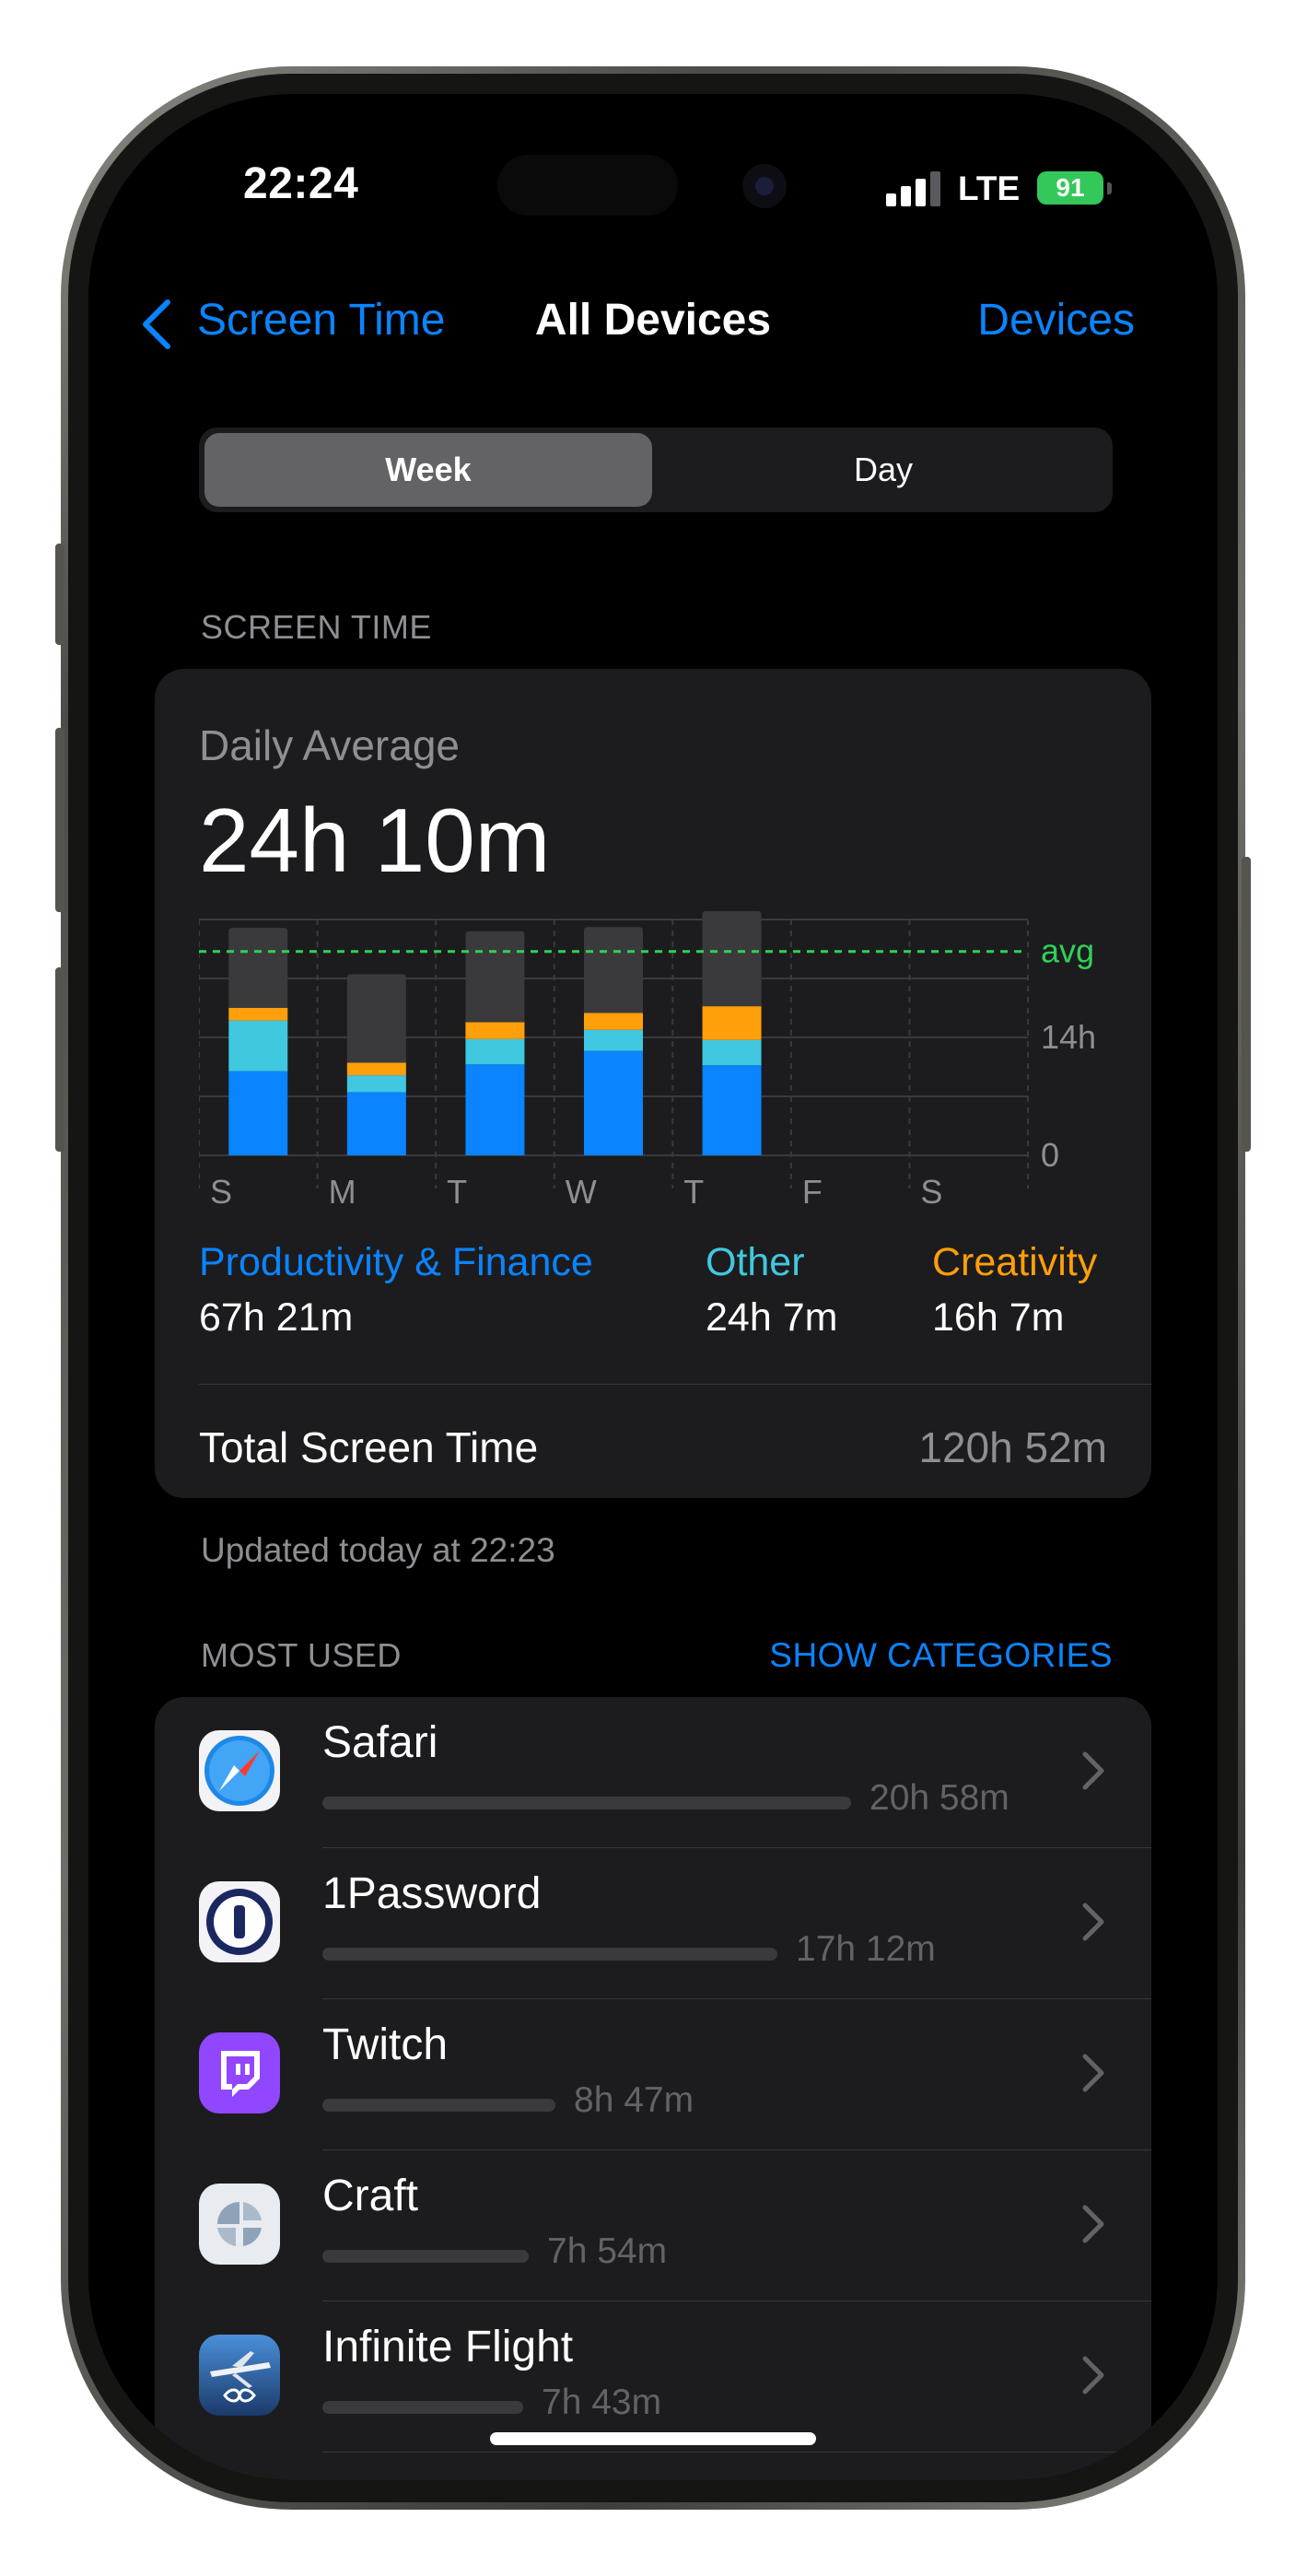 The height and width of the screenshot is (2576, 1307). Describe the element at coordinates (990, 188) in the screenshot. I see `network-type: LTE` at that location.